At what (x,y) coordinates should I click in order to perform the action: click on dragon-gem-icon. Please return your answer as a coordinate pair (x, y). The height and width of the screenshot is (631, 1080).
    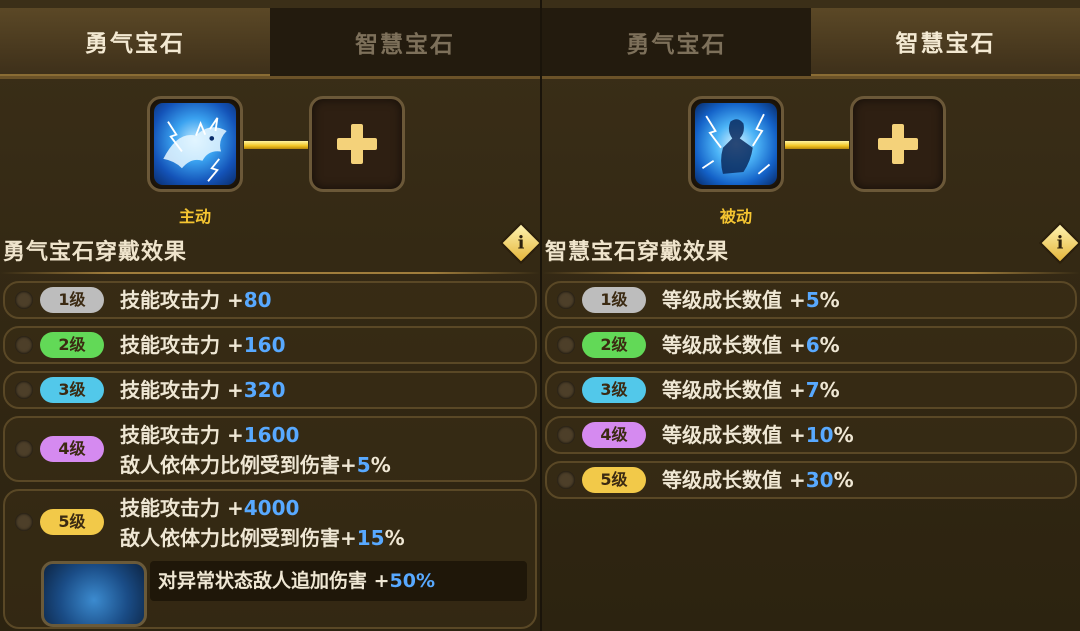
    Looking at the image, I should click on (195, 144).